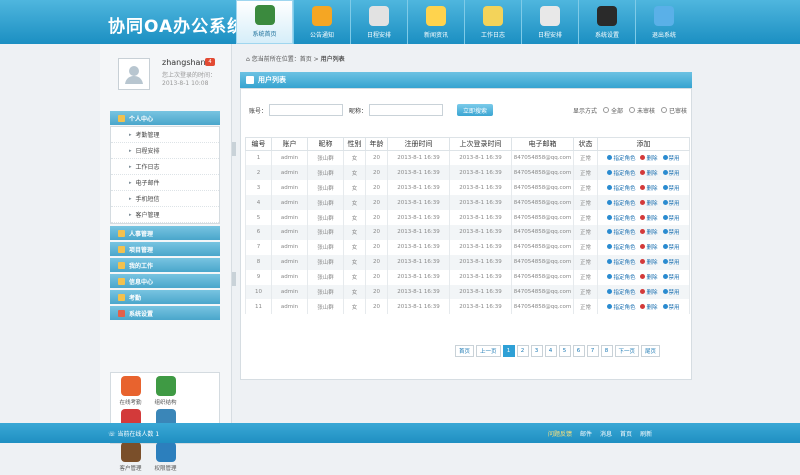 This screenshot has height=475, width=800. What do you see at coordinates (210, 62) in the screenshot?
I see `message-count-badge: 4` at bounding box center [210, 62].